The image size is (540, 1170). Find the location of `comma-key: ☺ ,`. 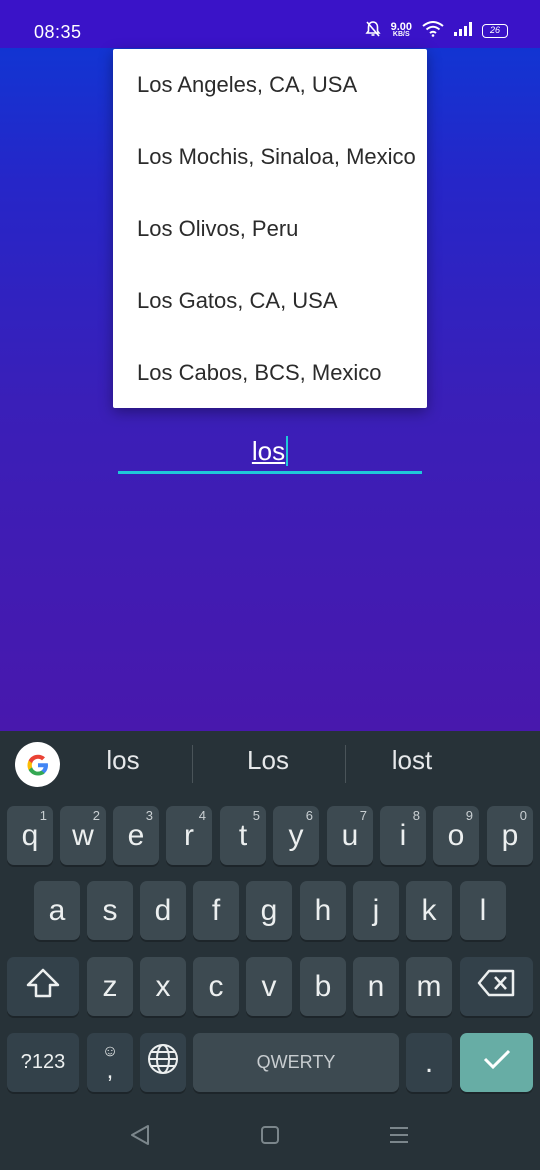

comma-key: ☺ , is located at coordinates (110, 1062).